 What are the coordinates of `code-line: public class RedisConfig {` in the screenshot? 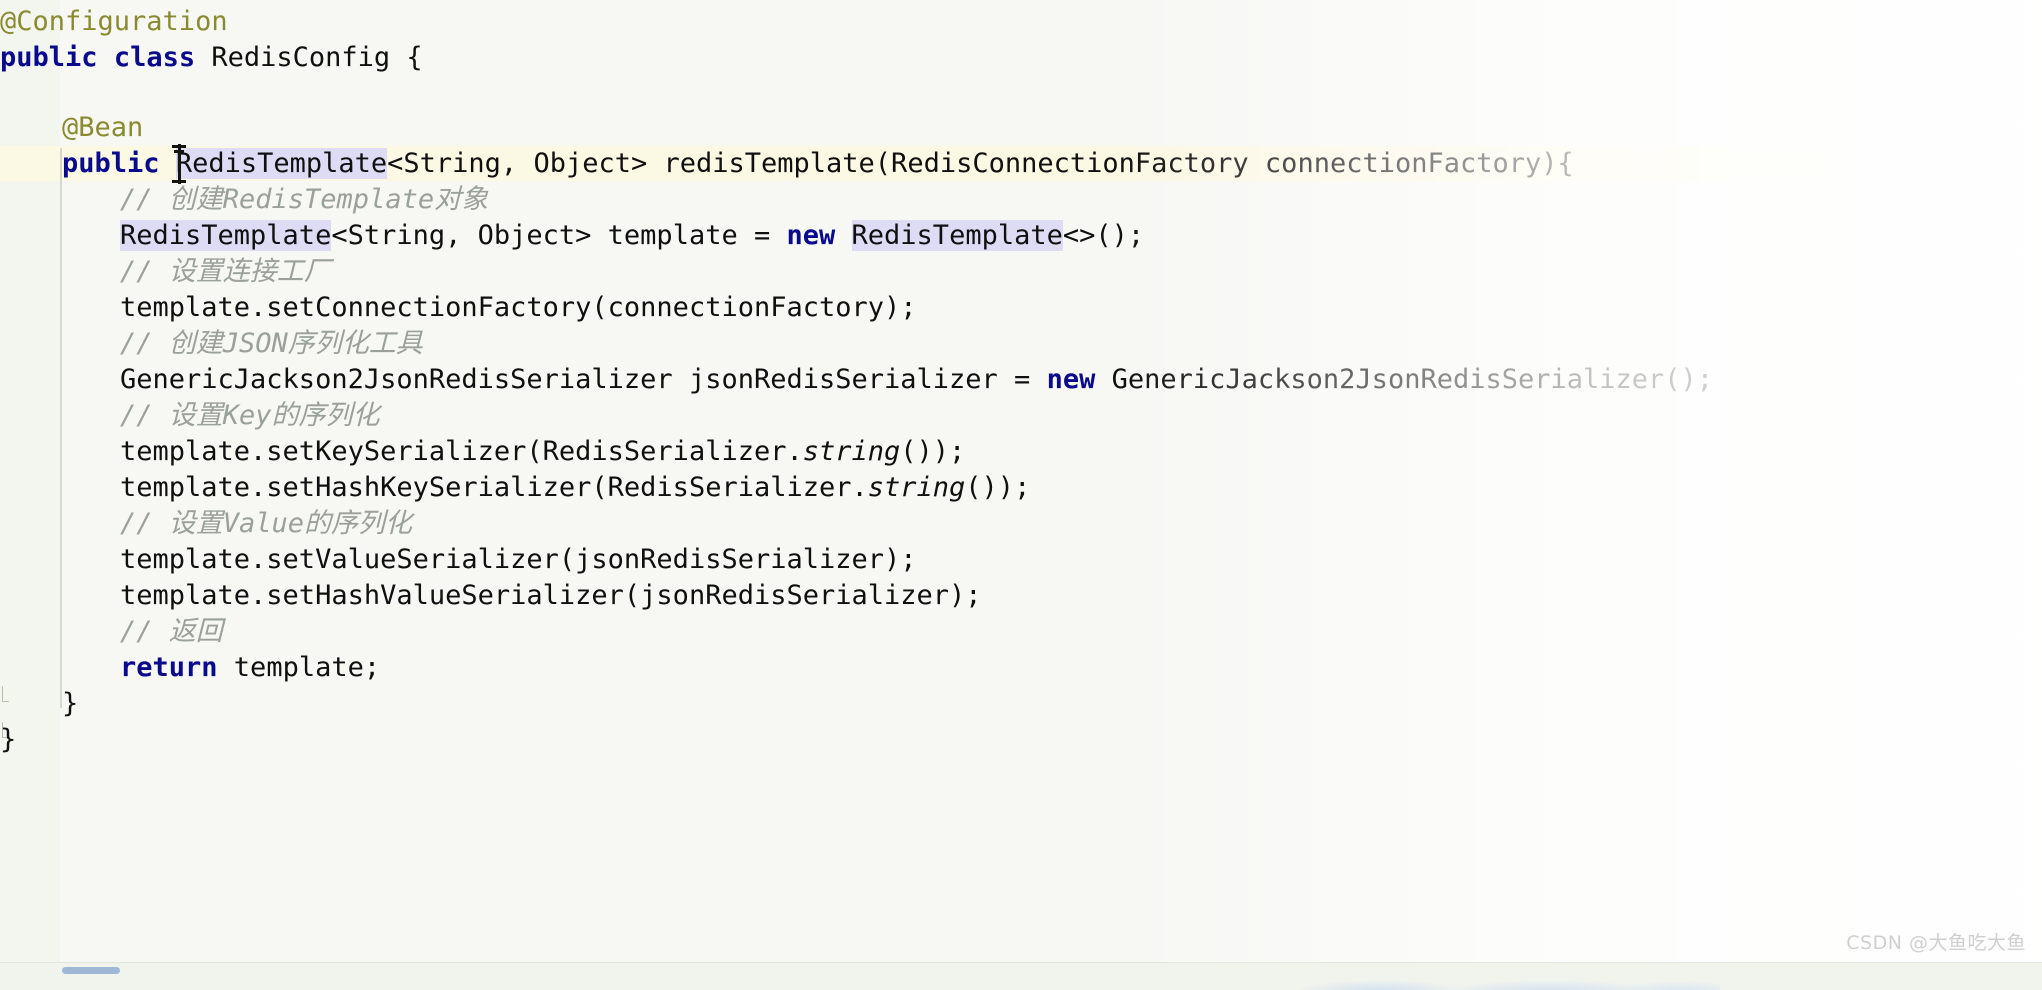 It's located at (211, 58).